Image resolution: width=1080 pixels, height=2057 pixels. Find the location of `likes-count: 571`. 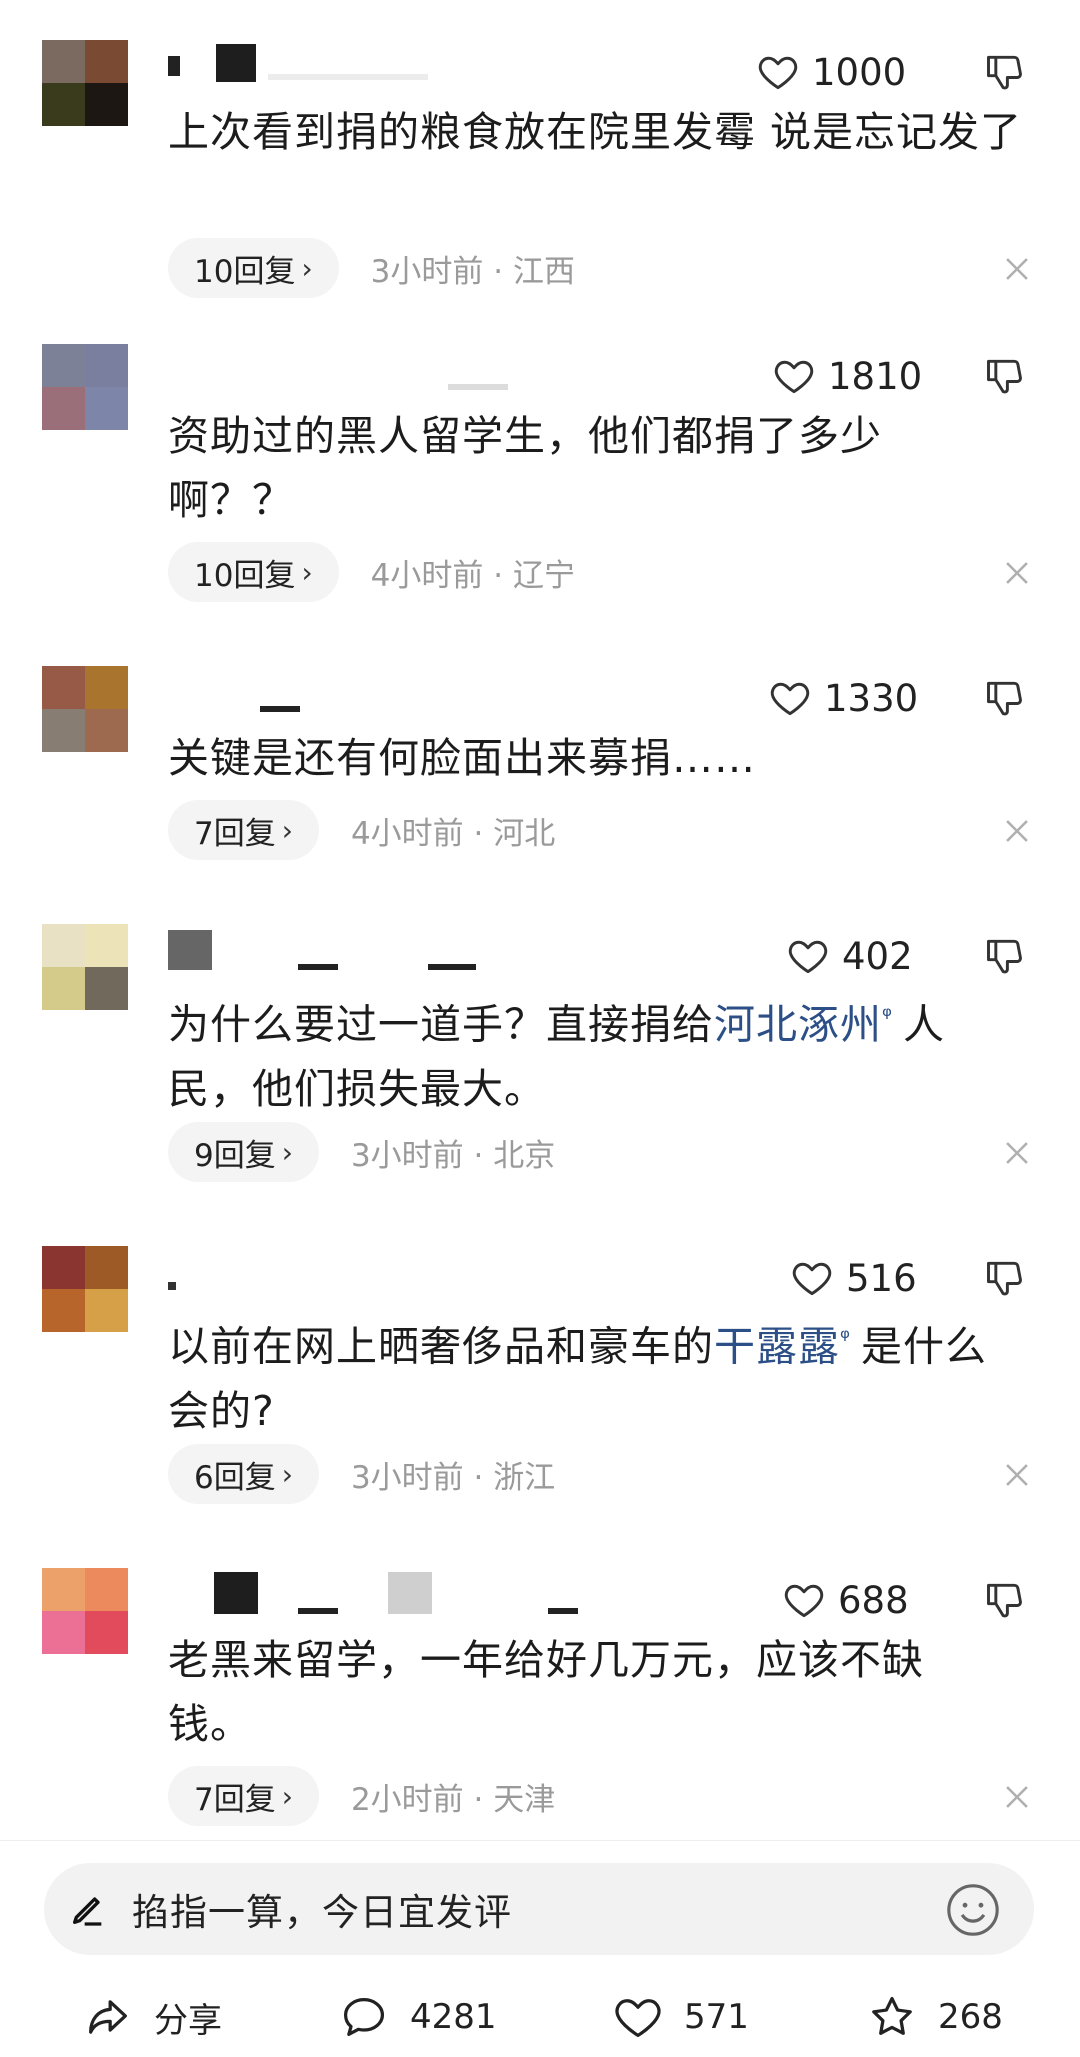

likes-count: 571 is located at coordinates (716, 2017).